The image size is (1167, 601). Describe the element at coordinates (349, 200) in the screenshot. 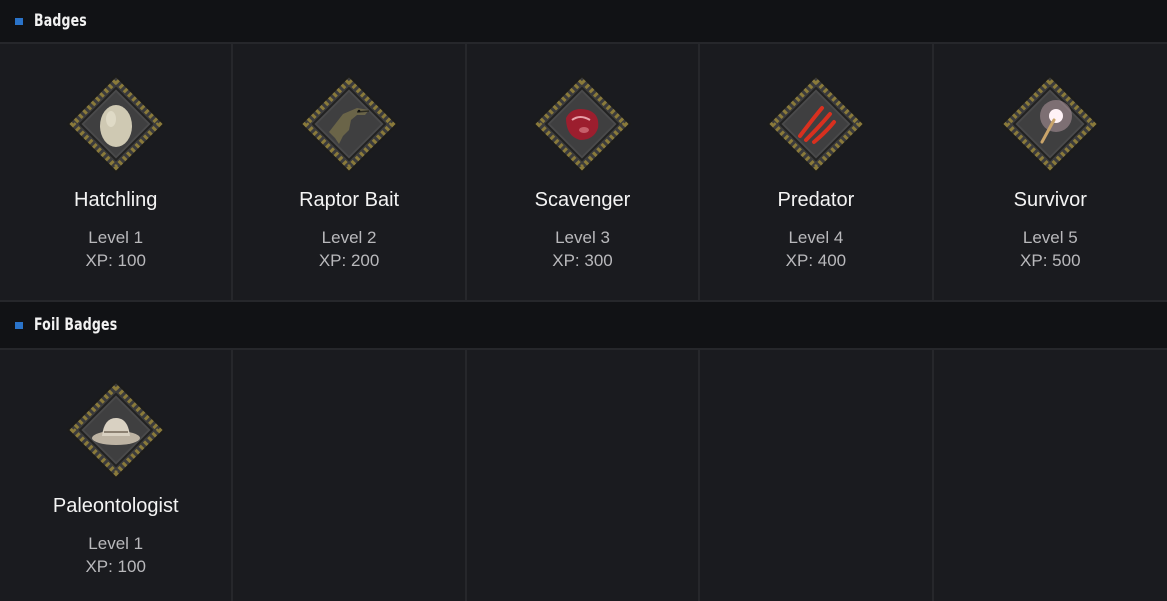

I see `badge-name: Raptor Bait` at that location.